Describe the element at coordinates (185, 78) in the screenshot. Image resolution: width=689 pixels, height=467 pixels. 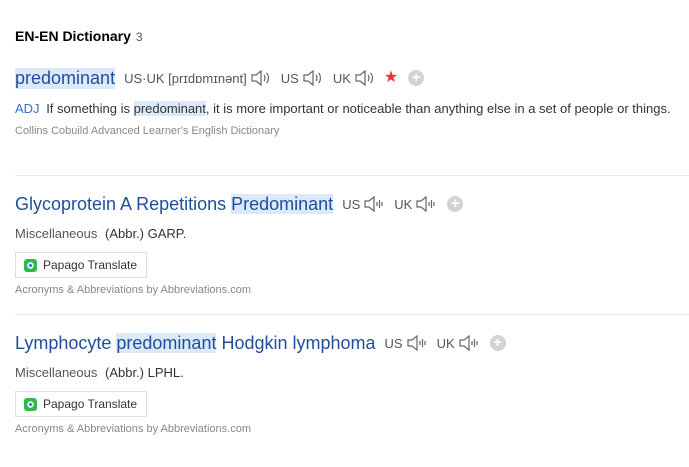
I see `pronunciation-text: US·UK [prɪdɒmɪnənt]` at that location.